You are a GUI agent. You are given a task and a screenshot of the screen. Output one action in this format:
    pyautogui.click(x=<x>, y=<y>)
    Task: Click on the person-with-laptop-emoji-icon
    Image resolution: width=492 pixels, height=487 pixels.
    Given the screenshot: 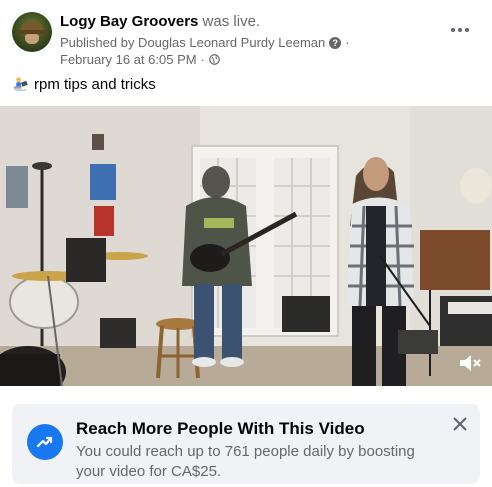 What is the action you would take?
    pyautogui.click(x=20, y=84)
    